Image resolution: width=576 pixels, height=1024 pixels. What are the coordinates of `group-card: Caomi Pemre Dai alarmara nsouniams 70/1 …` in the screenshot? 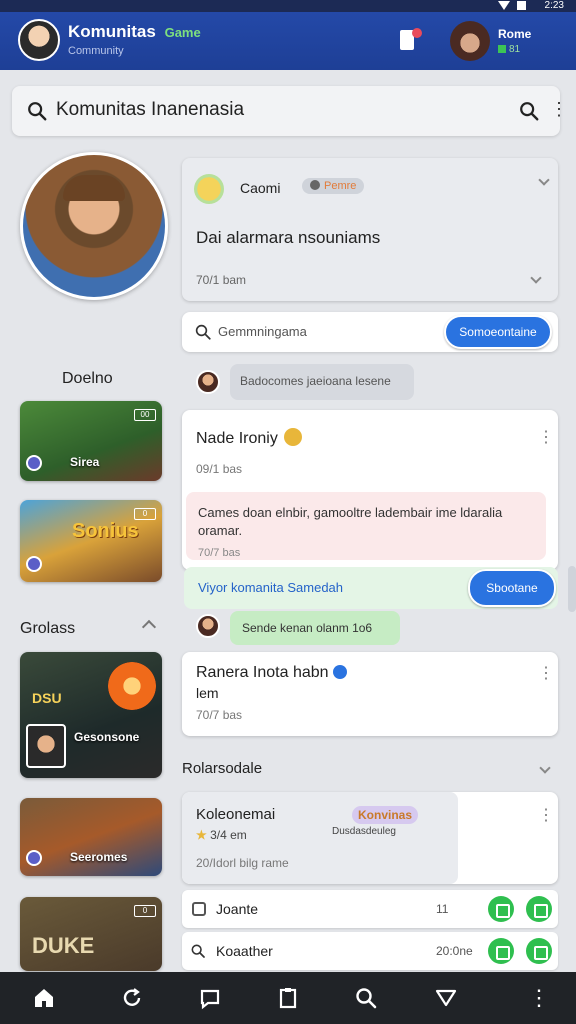 It's located at (370, 229).